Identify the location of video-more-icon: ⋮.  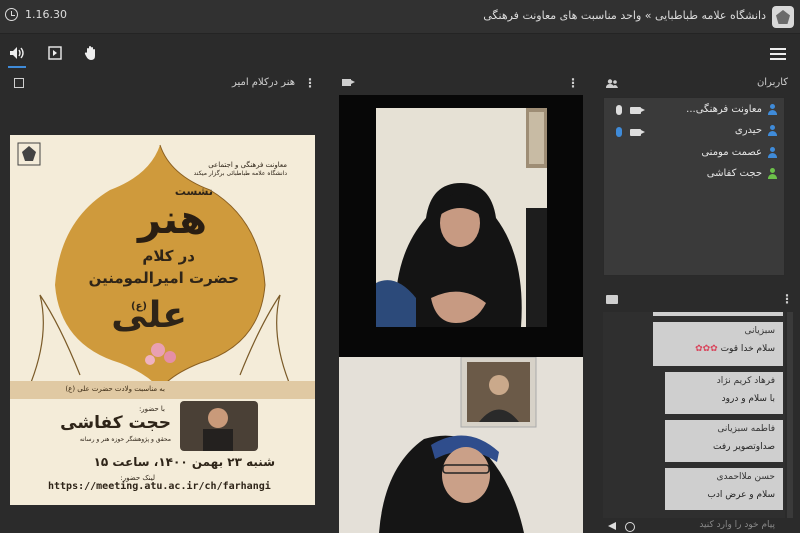
(573, 83).